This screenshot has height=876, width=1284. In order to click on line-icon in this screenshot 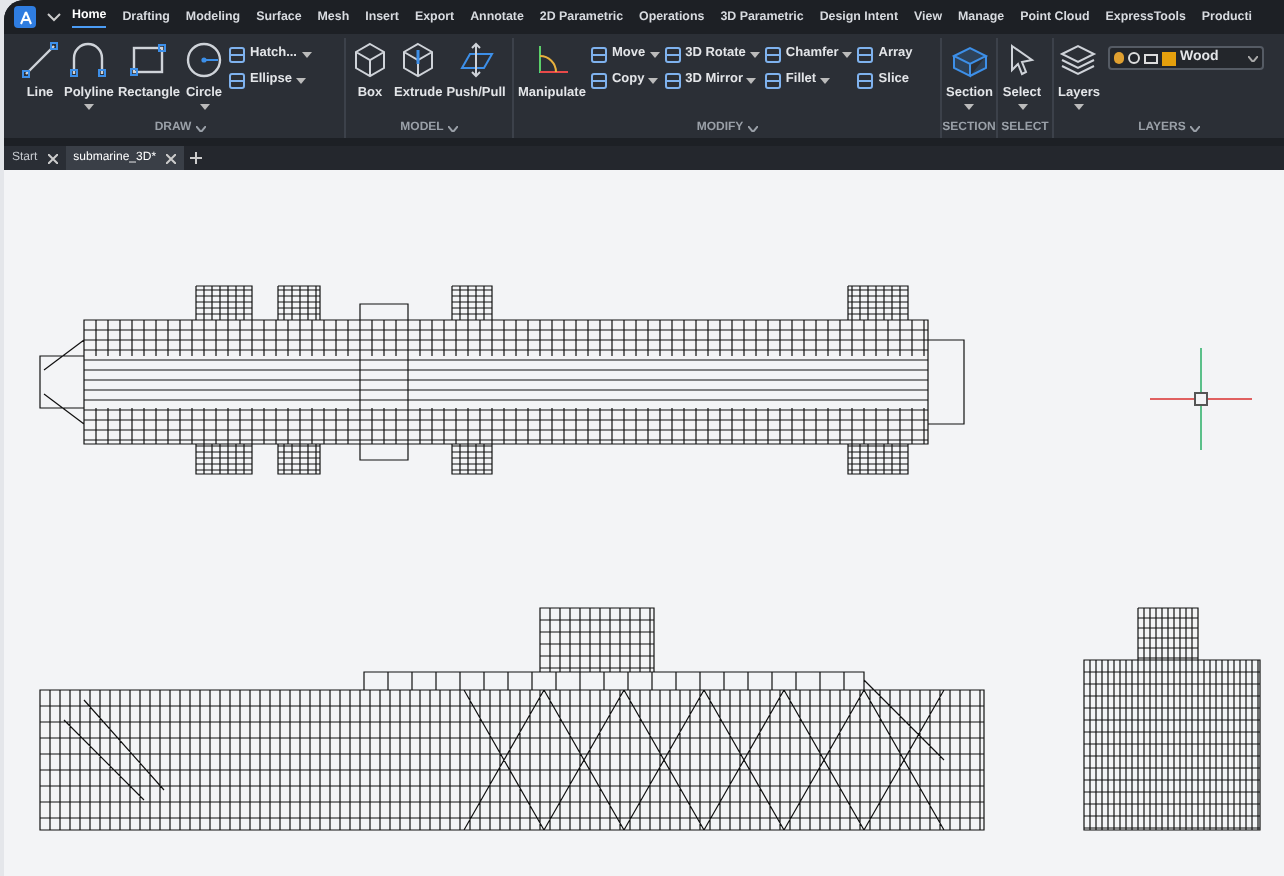, I will do `click(40, 60)`.